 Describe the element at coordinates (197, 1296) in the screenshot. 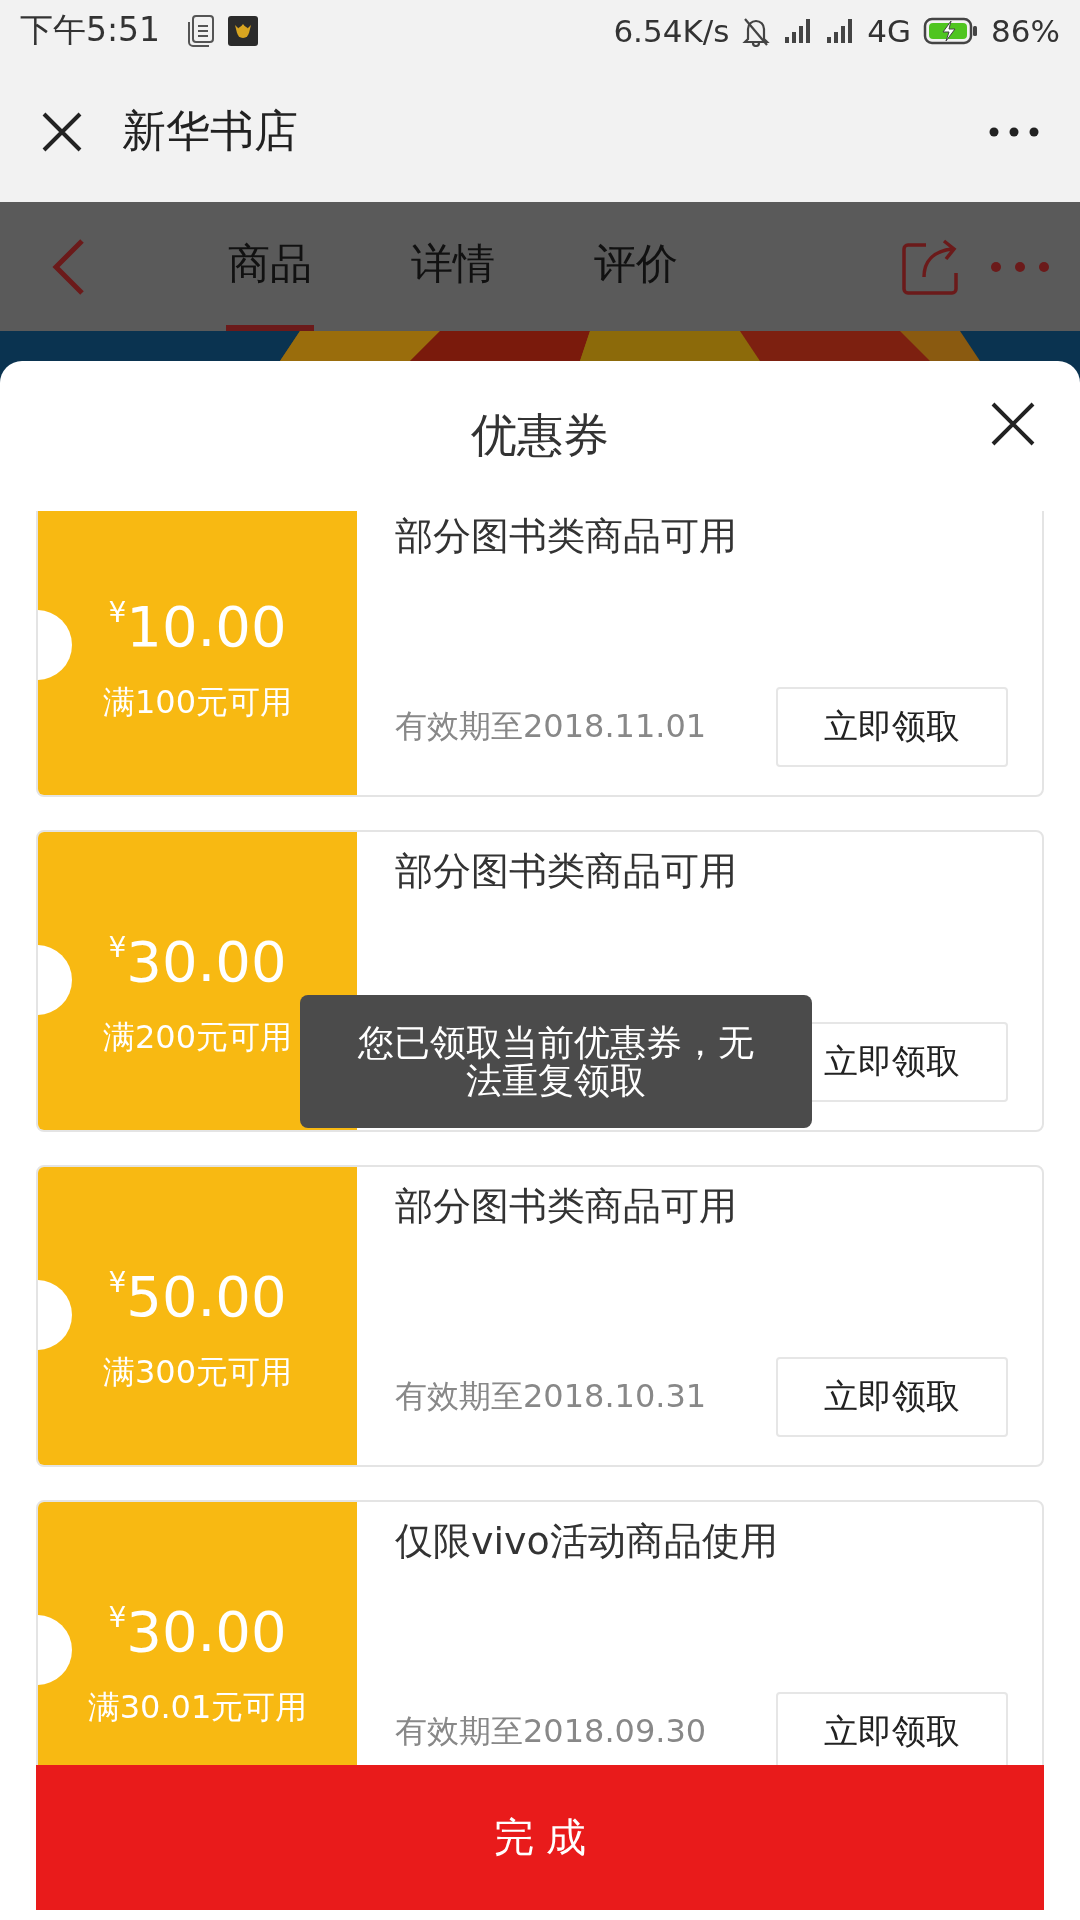

I see `coupon-amount: $^{¥}$50.00` at that location.